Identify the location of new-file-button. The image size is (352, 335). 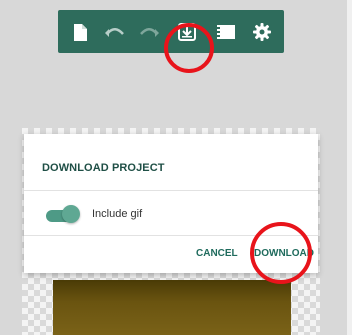
(80, 32).